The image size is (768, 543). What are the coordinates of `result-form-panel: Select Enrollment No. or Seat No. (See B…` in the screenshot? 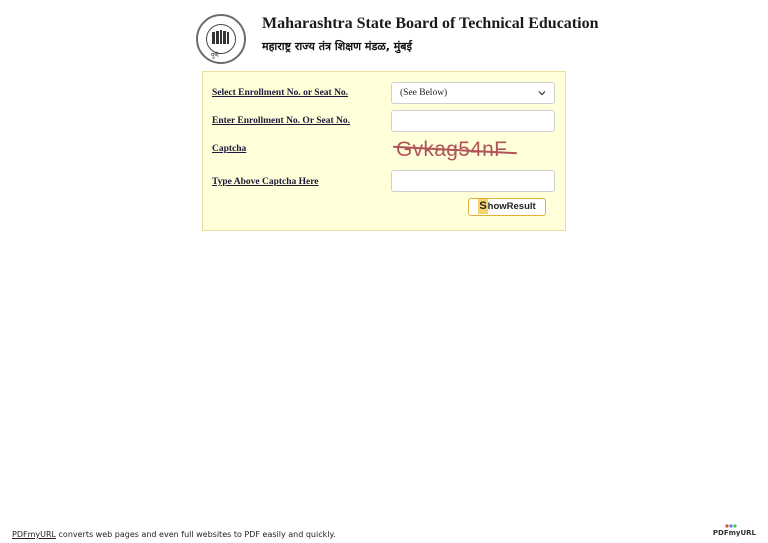 It's located at (384, 151).